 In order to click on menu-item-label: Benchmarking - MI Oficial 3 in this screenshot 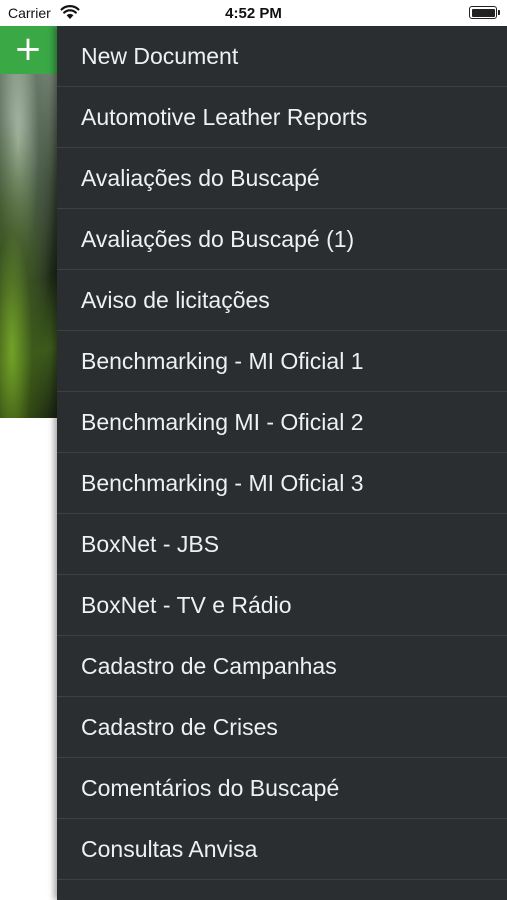, I will do `click(222, 483)`.